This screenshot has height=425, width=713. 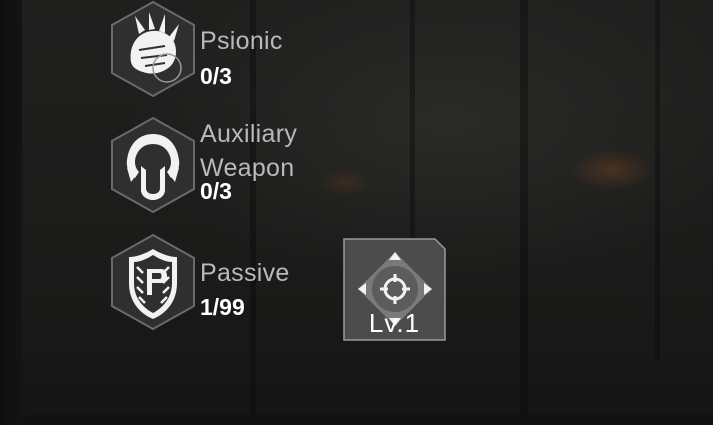 What do you see at coordinates (216, 191) in the screenshot?
I see `skill-count-auxiliary-weapon: 0/3` at bounding box center [216, 191].